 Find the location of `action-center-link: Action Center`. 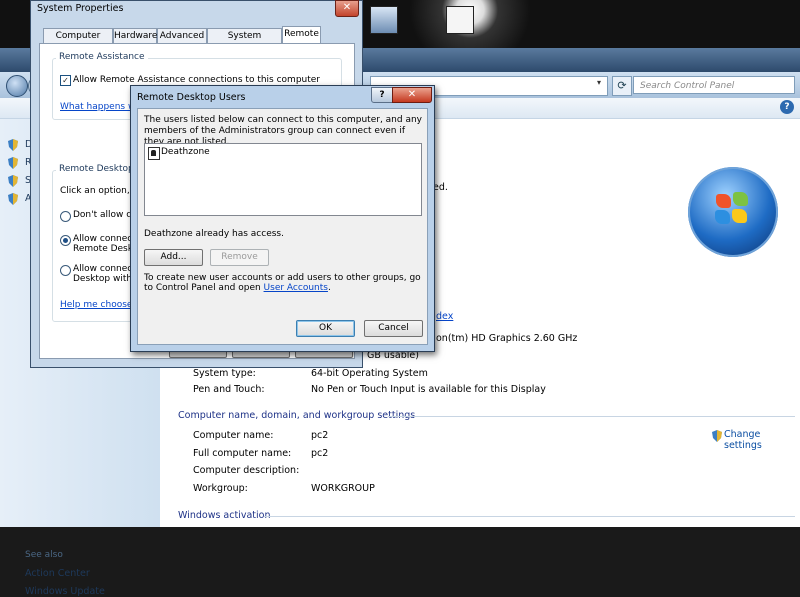

action-center-link: Action Center is located at coordinates (57, 573).